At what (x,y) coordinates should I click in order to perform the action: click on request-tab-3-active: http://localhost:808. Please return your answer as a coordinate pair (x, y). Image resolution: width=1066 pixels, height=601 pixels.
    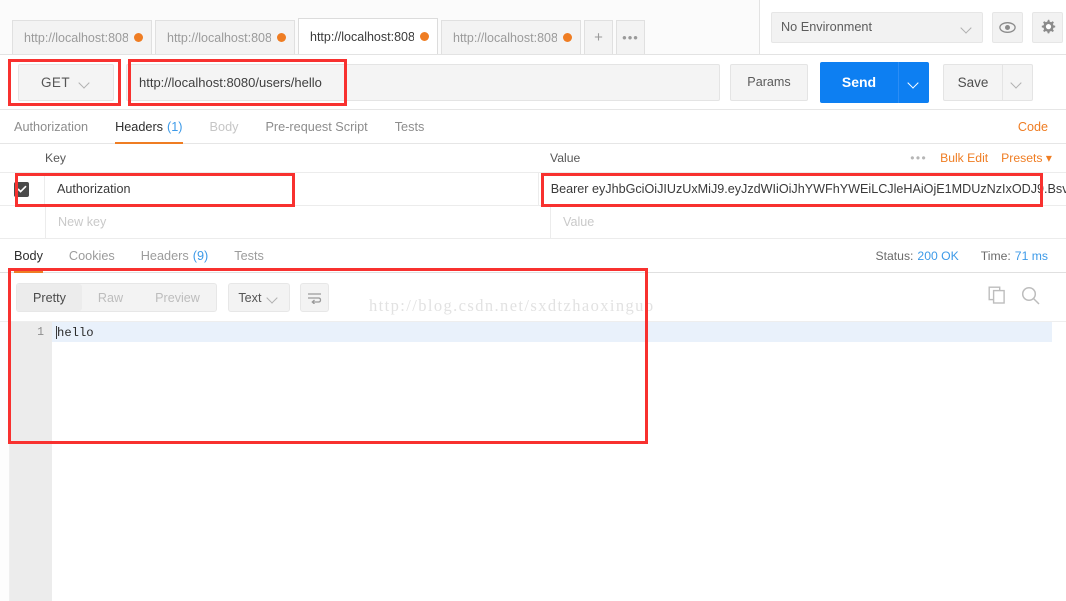
    Looking at the image, I should click on (368, 36).